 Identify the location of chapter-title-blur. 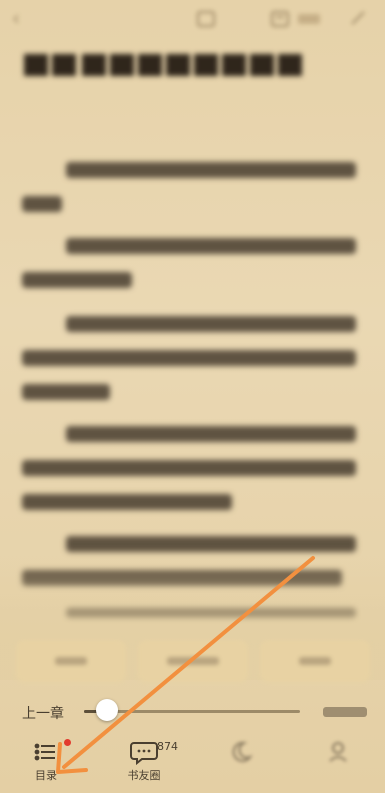
(163, 65).